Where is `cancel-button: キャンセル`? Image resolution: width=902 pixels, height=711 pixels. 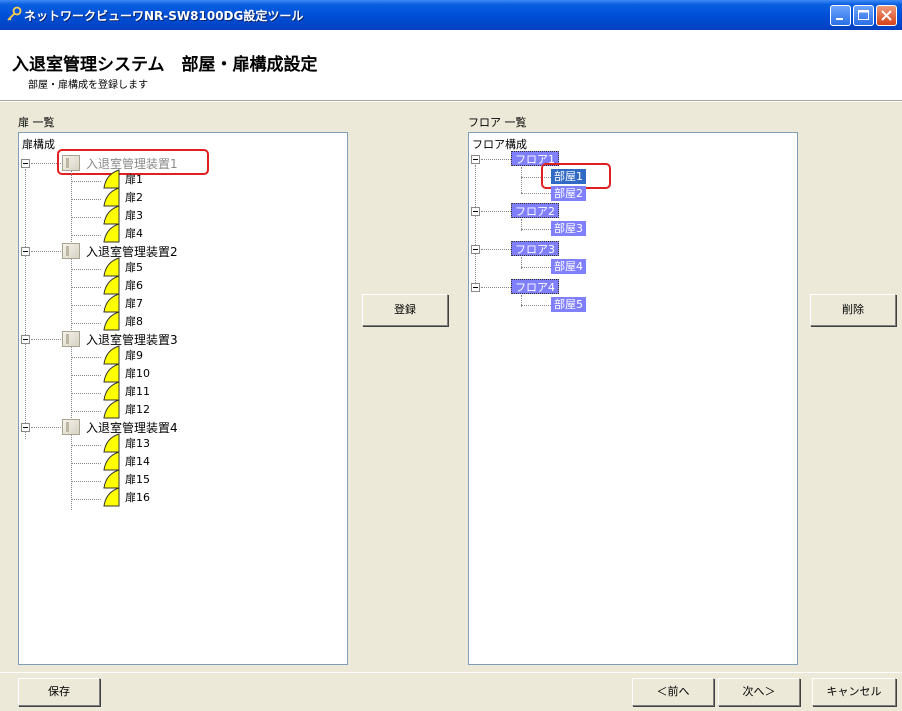
cancel-button: キャンセル is located at coordinates (854, 692).